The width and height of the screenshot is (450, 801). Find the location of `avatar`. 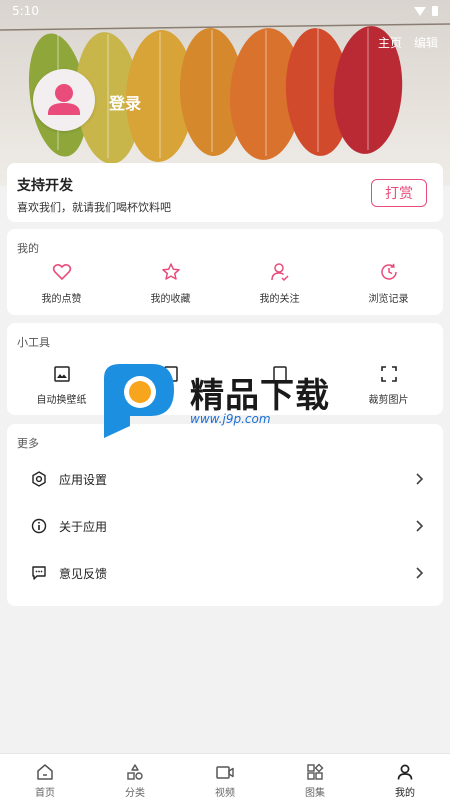

avatar is located at coordinates (64, 100).